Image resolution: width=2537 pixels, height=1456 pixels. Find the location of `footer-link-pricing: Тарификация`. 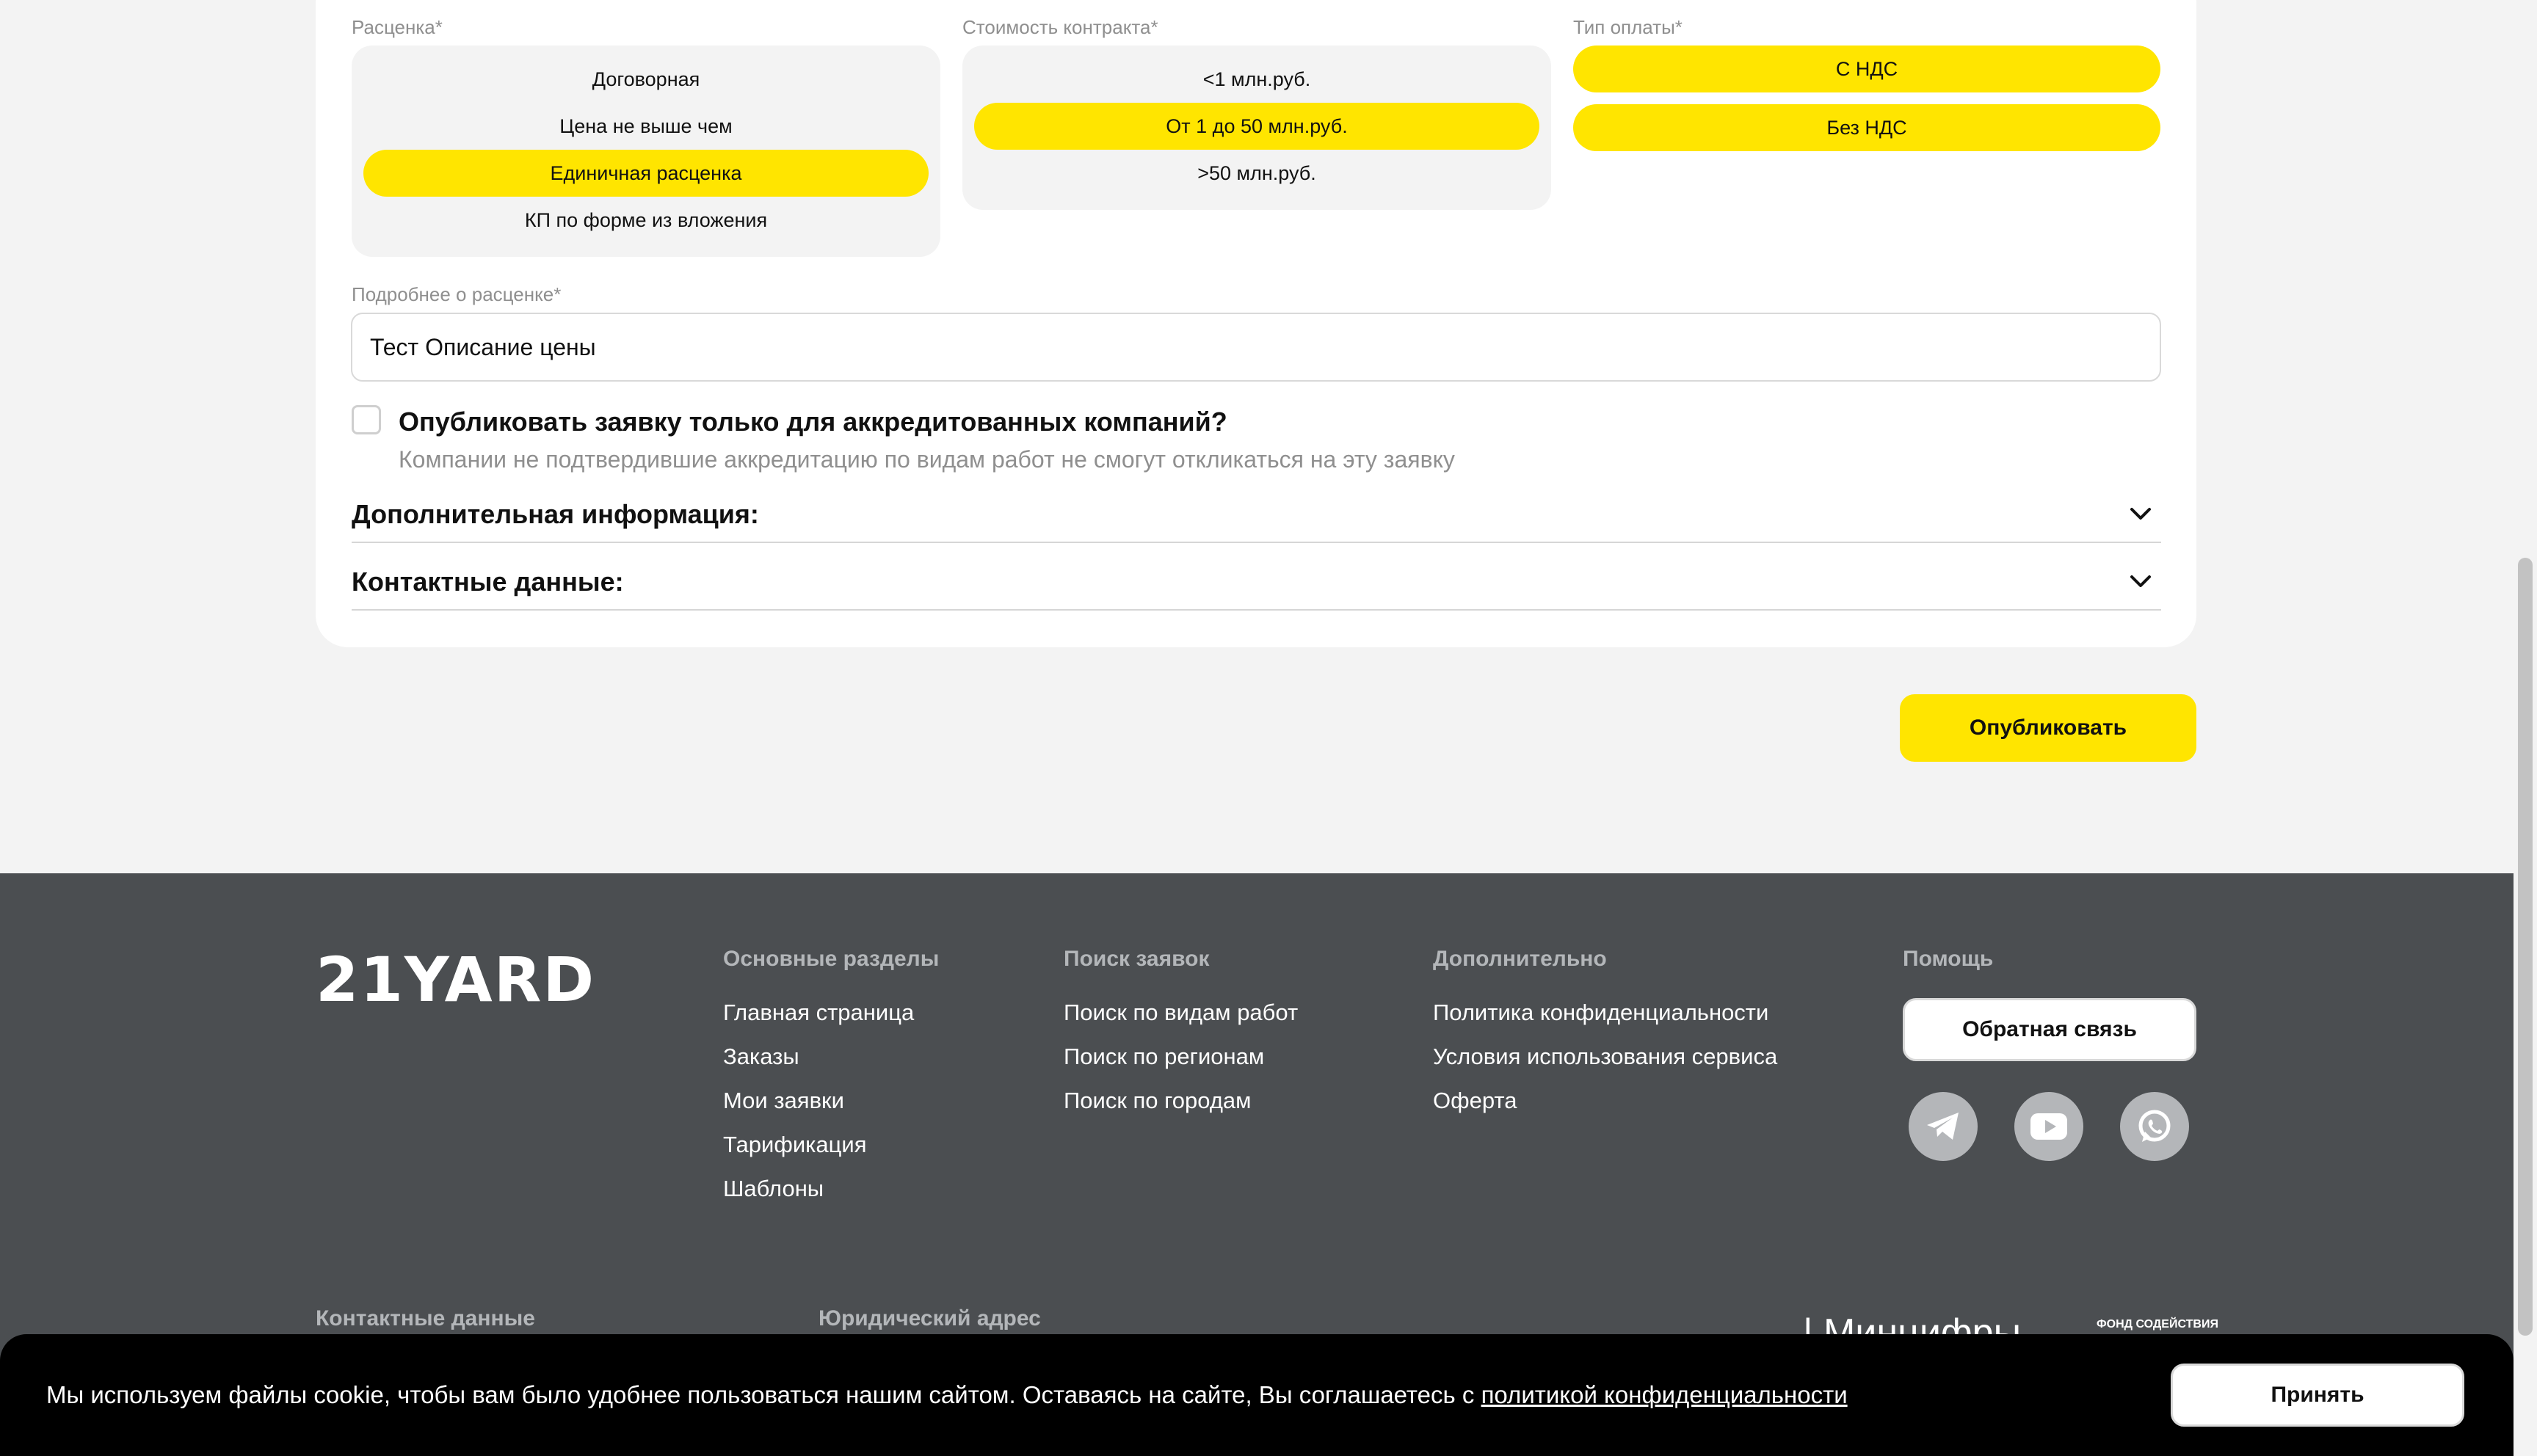

footer-link-pricing: Тарификация is located at coordinates (795, 1145).